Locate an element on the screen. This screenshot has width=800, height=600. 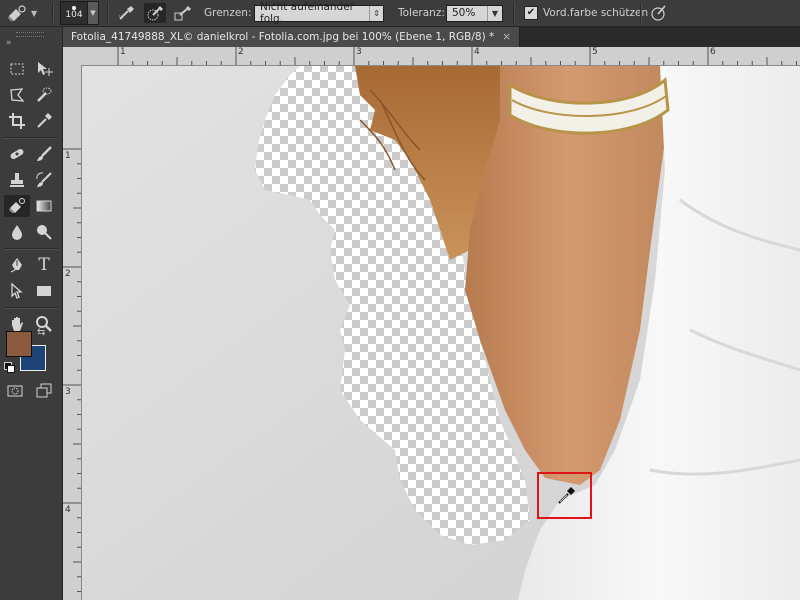
boundaries-dropdown: Nicht aufeinander folg. ⇕ is located at coordinates (319, 13).